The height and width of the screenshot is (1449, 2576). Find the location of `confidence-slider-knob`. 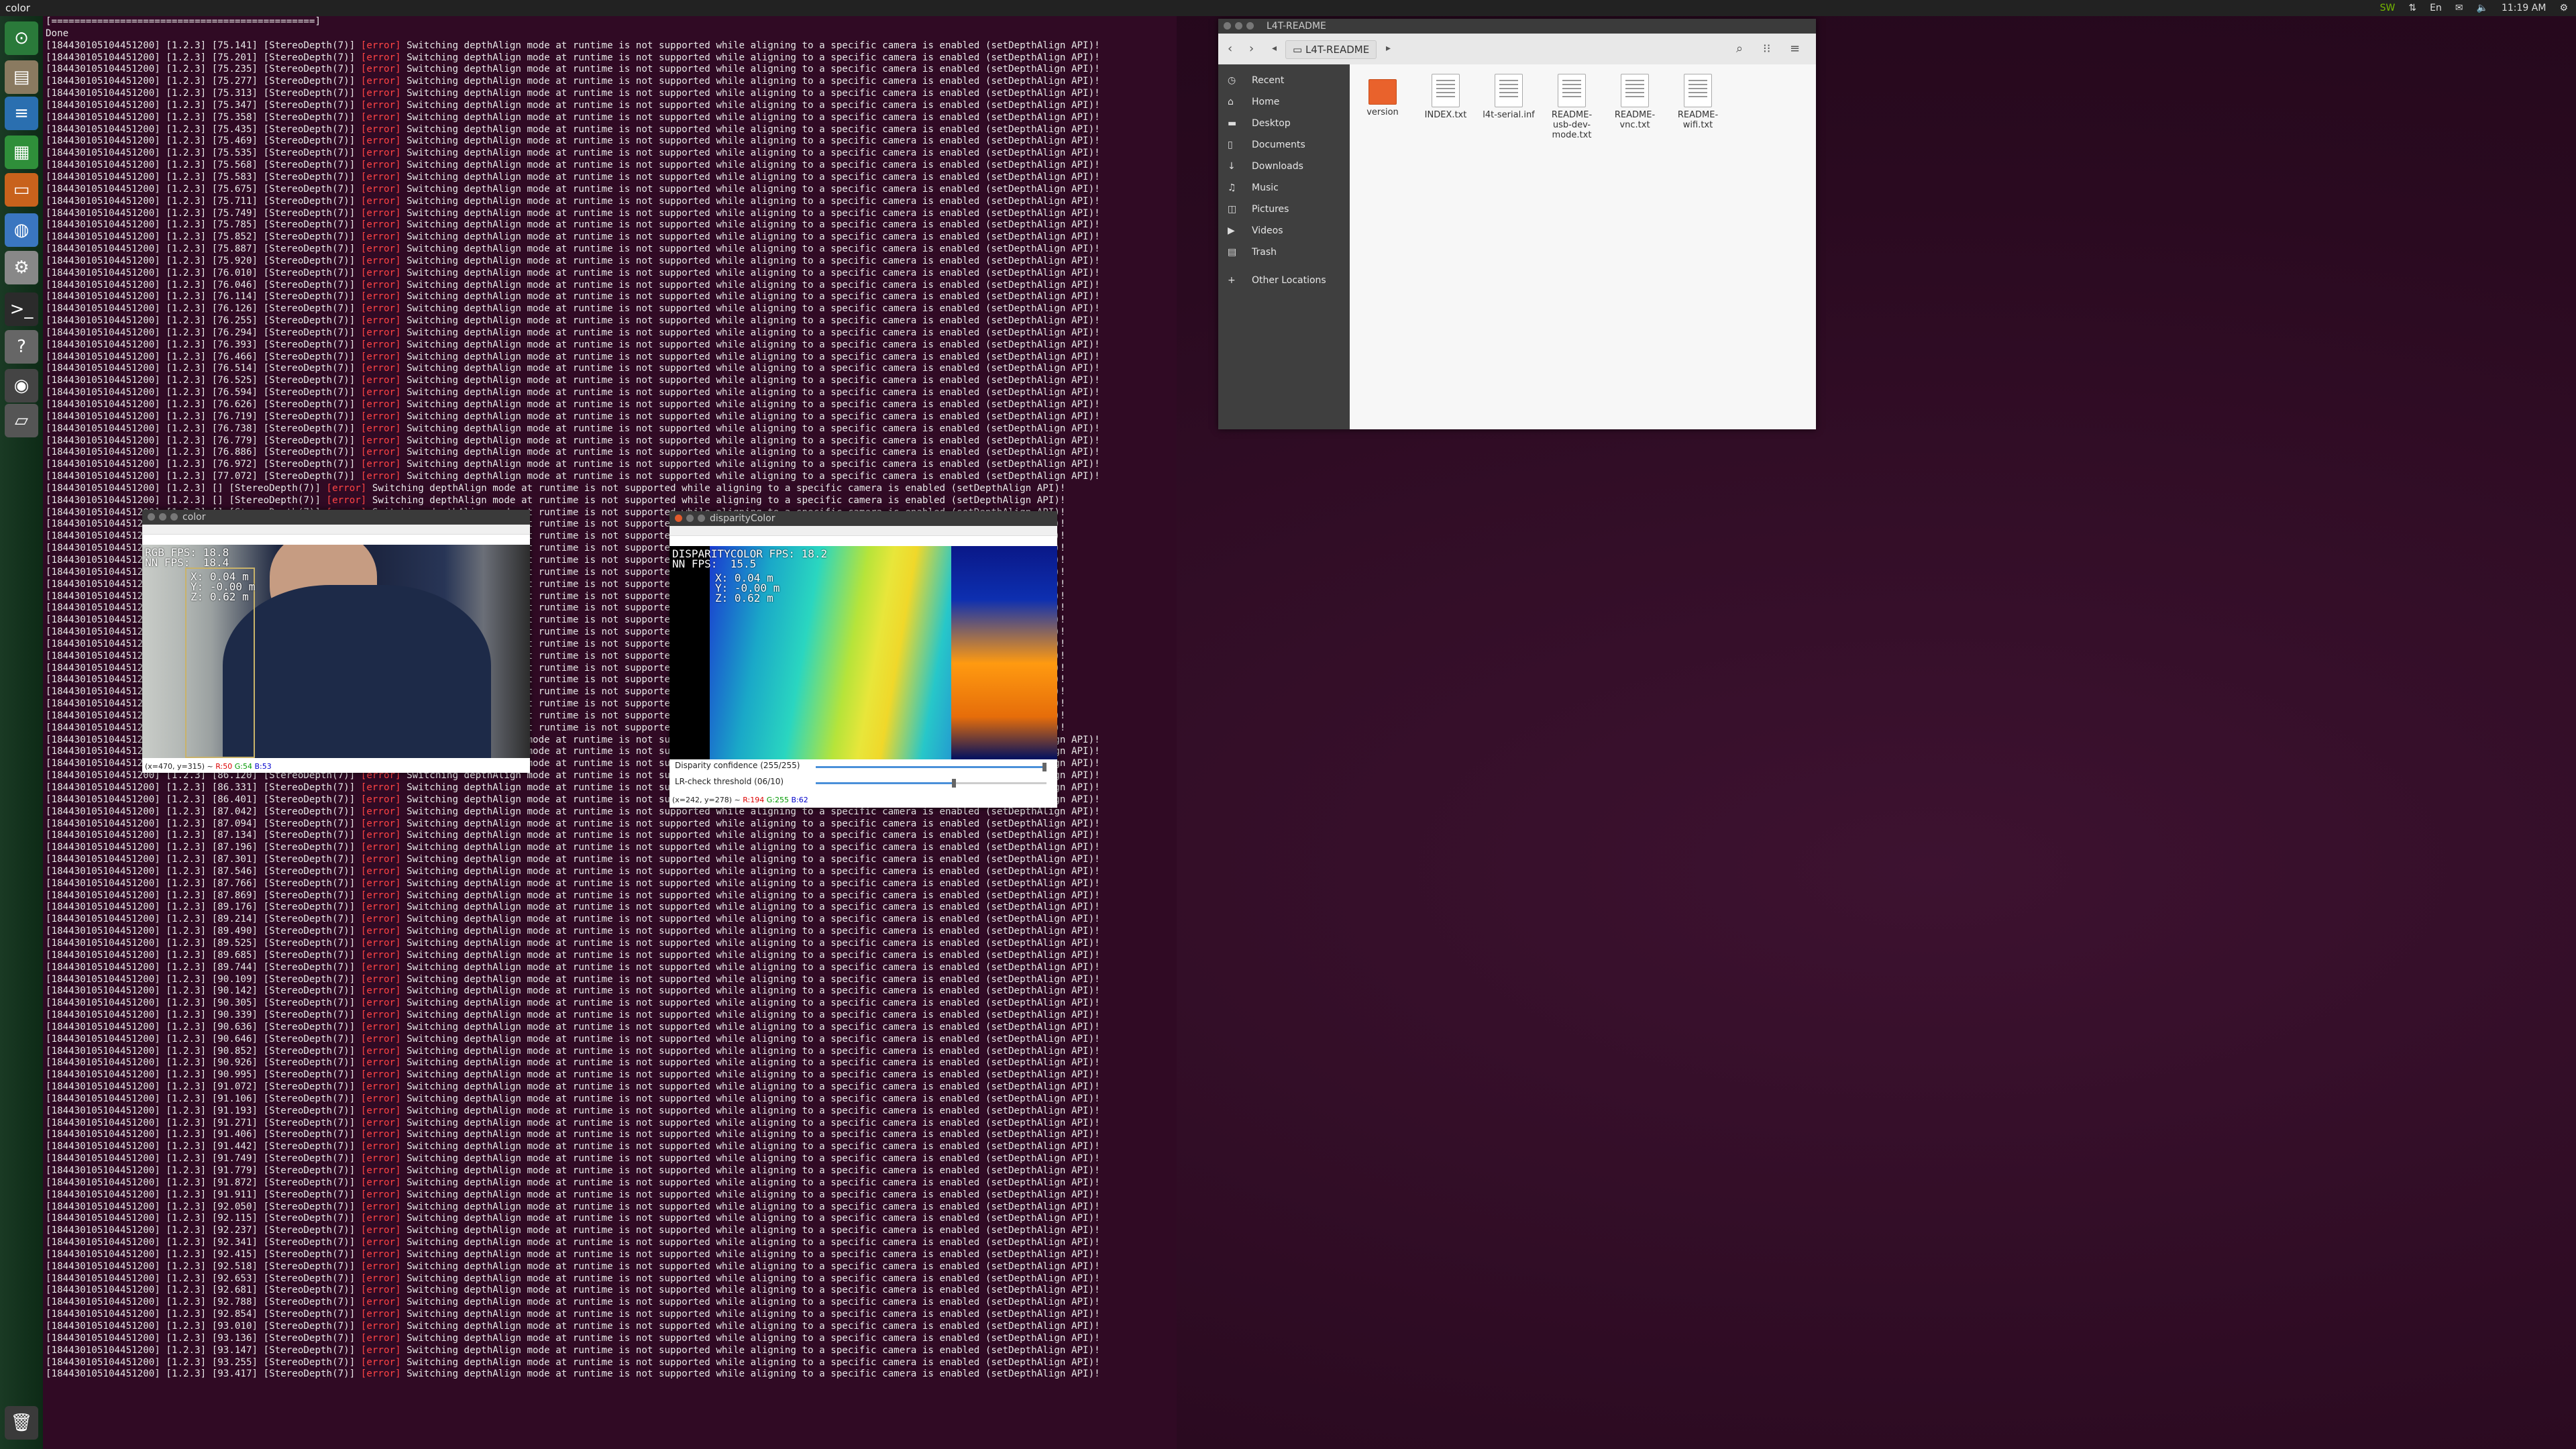

confidence-slider-knob is located at coordinates (1044, 767).